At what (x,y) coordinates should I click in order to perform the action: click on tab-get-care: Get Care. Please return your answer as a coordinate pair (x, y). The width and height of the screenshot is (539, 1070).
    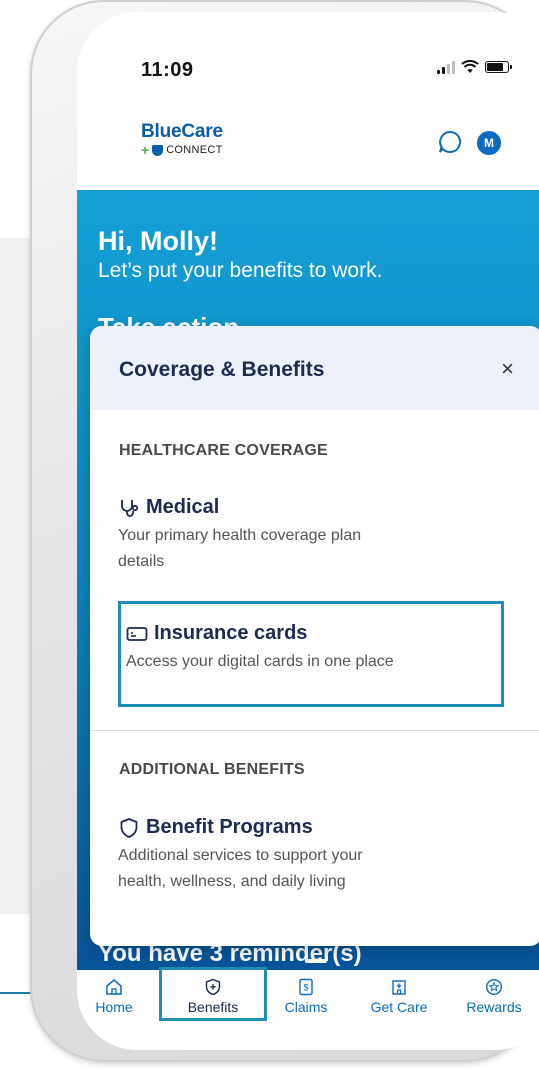
    Looking at the image, I should click on (399, 994).